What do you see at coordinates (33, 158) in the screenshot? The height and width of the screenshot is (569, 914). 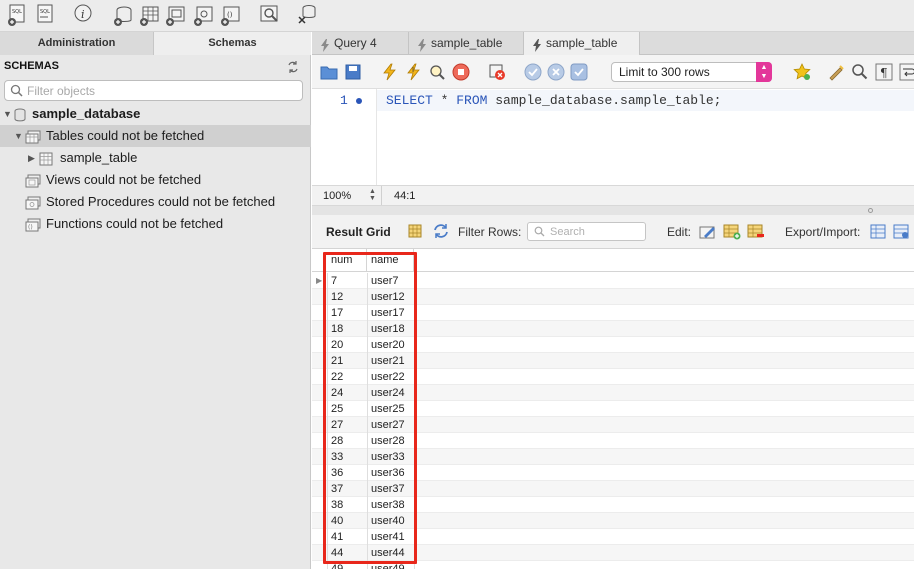 I see `collapse-arrow-icon: ▶` at bounding box center [33, 158].